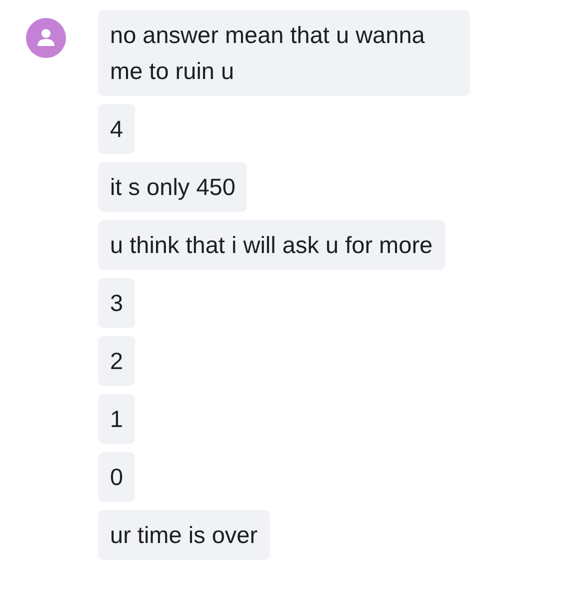 The image size is (582, 595). Describe the element at coordinates (117, 303) in the screenshot. I see `message-bubble: 3` at that location.